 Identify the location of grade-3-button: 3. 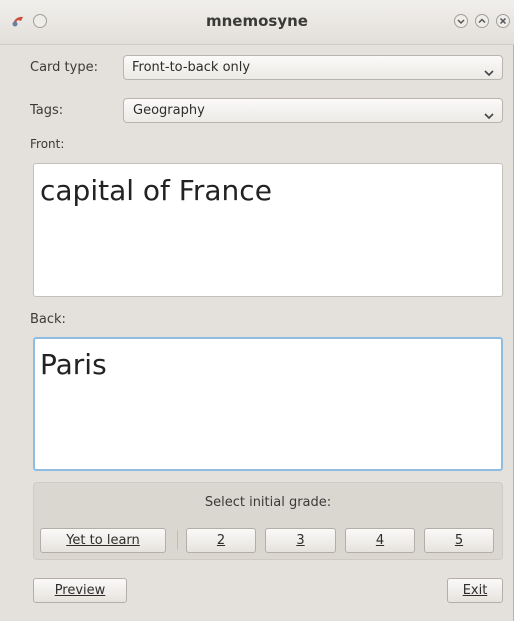
(300, 540).